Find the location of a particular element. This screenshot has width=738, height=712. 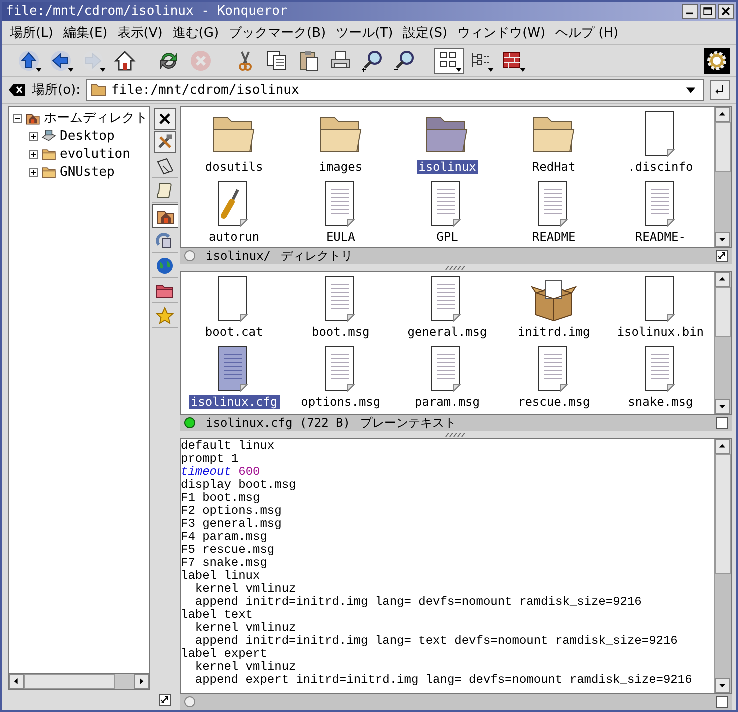

code-line: label linux is located at coordinates (220, 576).